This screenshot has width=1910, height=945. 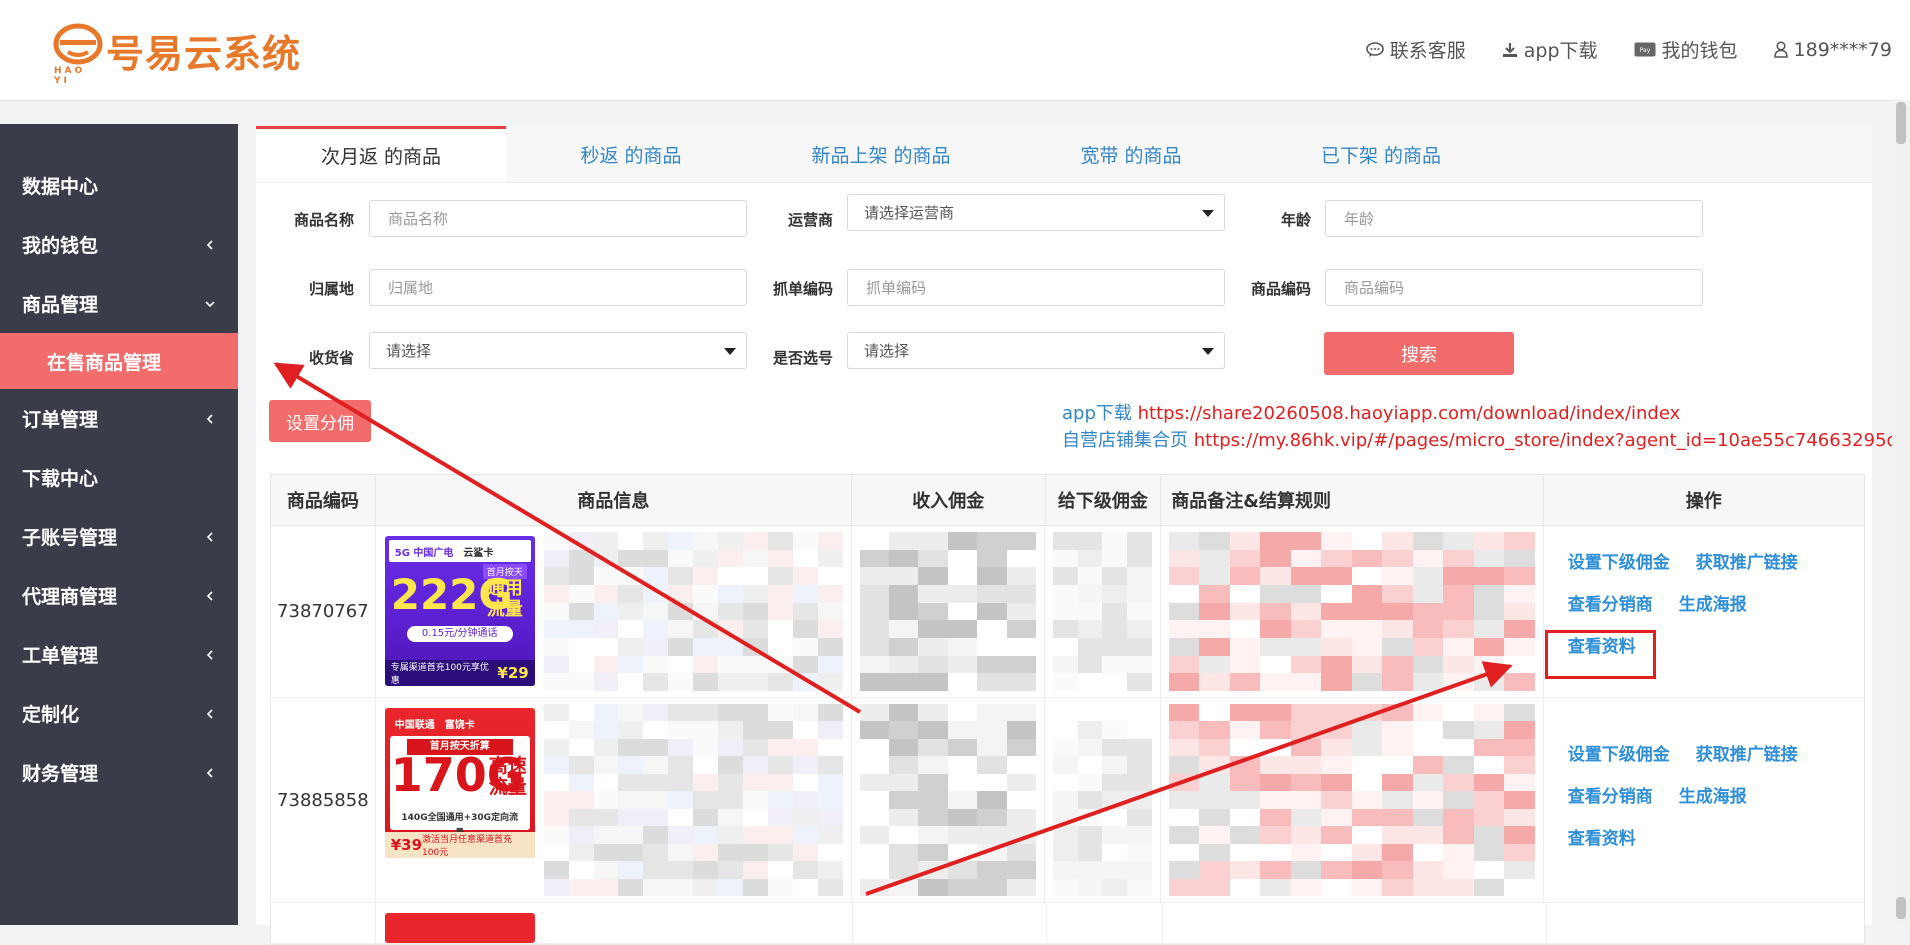 What do you see at coordinates (1842, 49) in the screenshot?
I see `user-account-label: 189****79` at bounding box center [1842, 49].